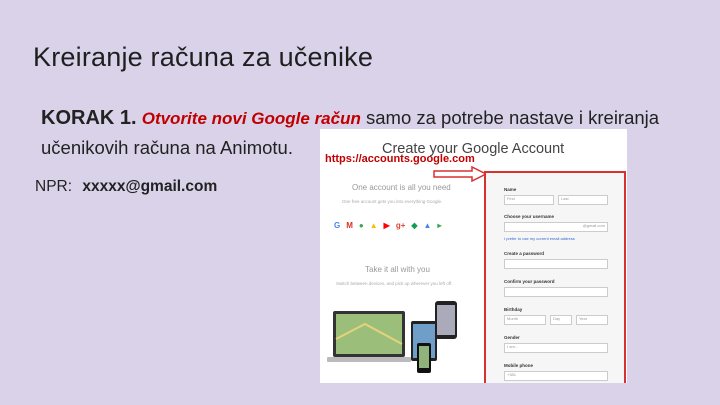 The image size is (720, 405). Describe the element at coordinates (524, 253) in the screenshot. I see `password-label: Create a password` at that location.